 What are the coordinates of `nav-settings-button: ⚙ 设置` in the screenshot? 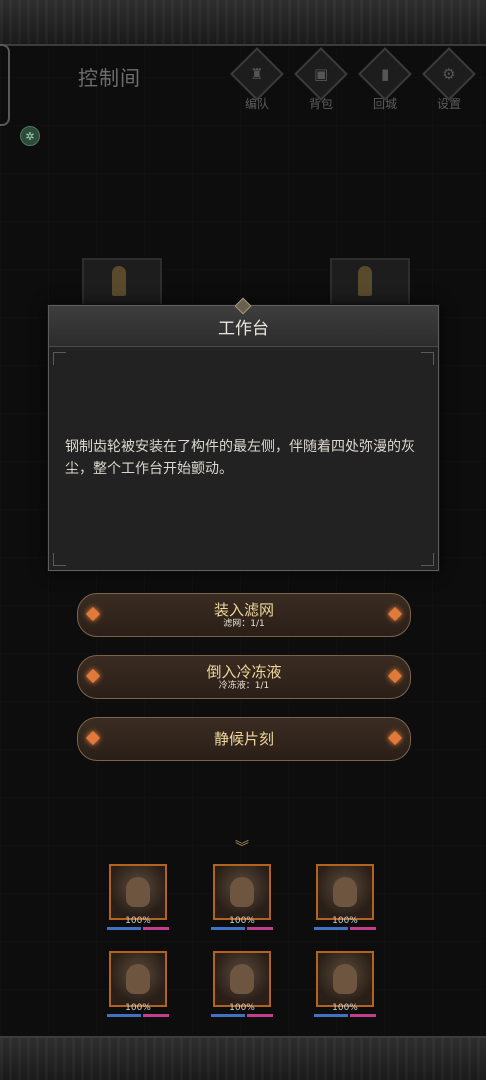 It's located at (449, 79).